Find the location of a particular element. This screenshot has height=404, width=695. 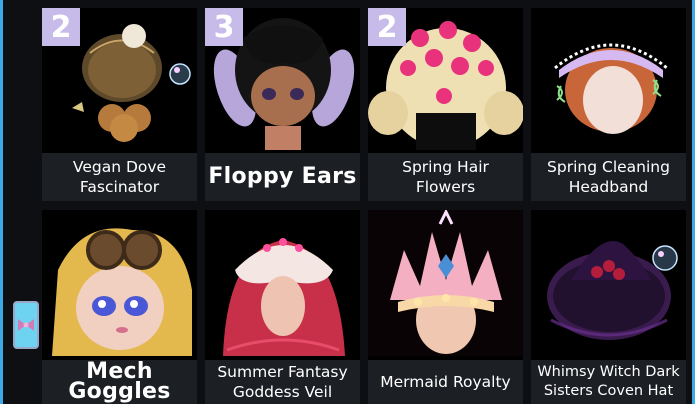

item-label: Spring Hair Flowers is located at coordinates (445, 177).